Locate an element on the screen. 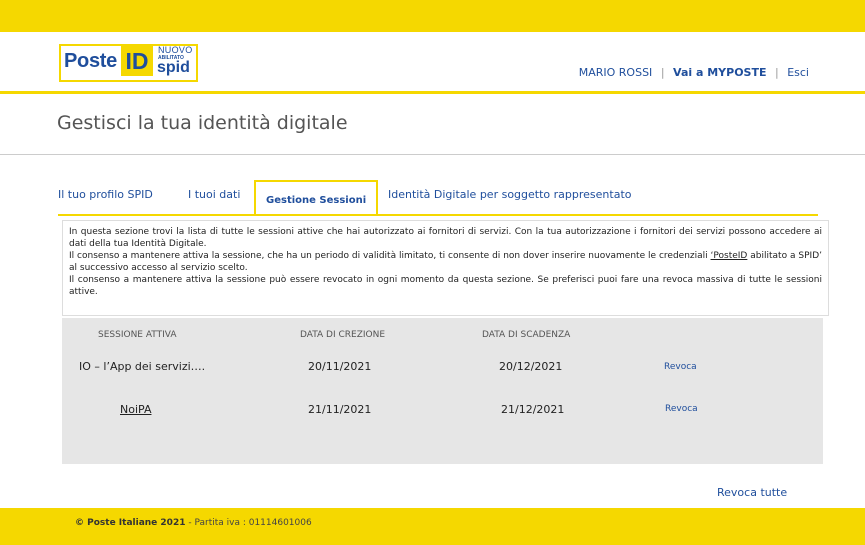 This screenshot has height=545, width=865. session-created: 20/11/2021 is located at coordinates (340, 366).